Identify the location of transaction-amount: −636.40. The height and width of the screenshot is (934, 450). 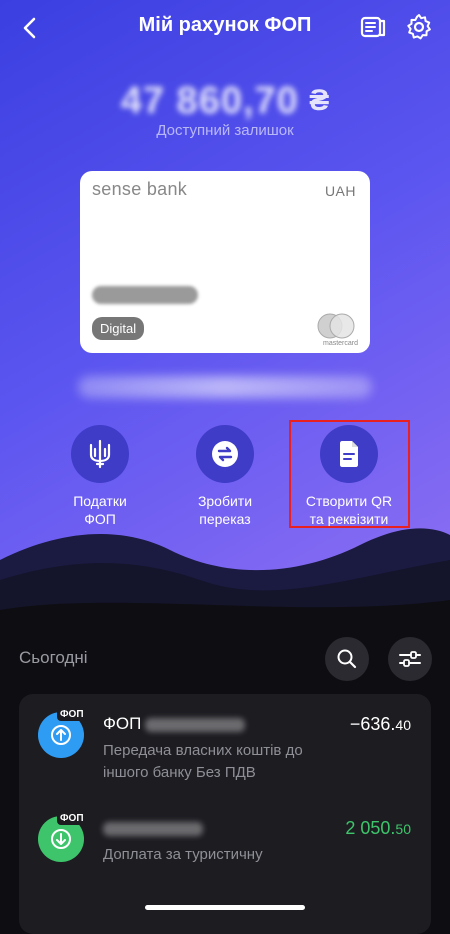
(380, 724).